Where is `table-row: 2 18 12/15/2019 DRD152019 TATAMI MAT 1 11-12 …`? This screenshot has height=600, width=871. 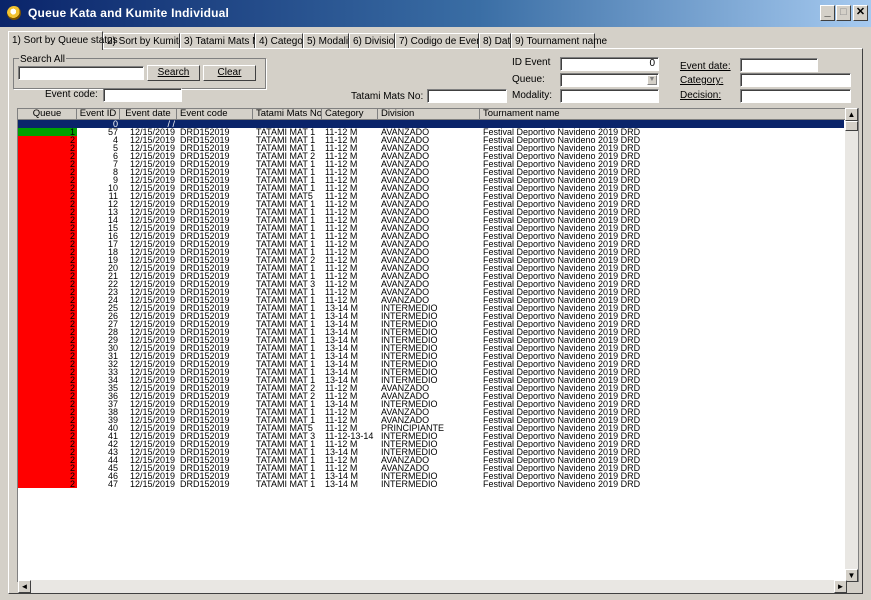 table-row: 2 18 12/15/2019 DRD152019 TATAMI MAT 1 11-12 … is located at coordinates (431, 252).